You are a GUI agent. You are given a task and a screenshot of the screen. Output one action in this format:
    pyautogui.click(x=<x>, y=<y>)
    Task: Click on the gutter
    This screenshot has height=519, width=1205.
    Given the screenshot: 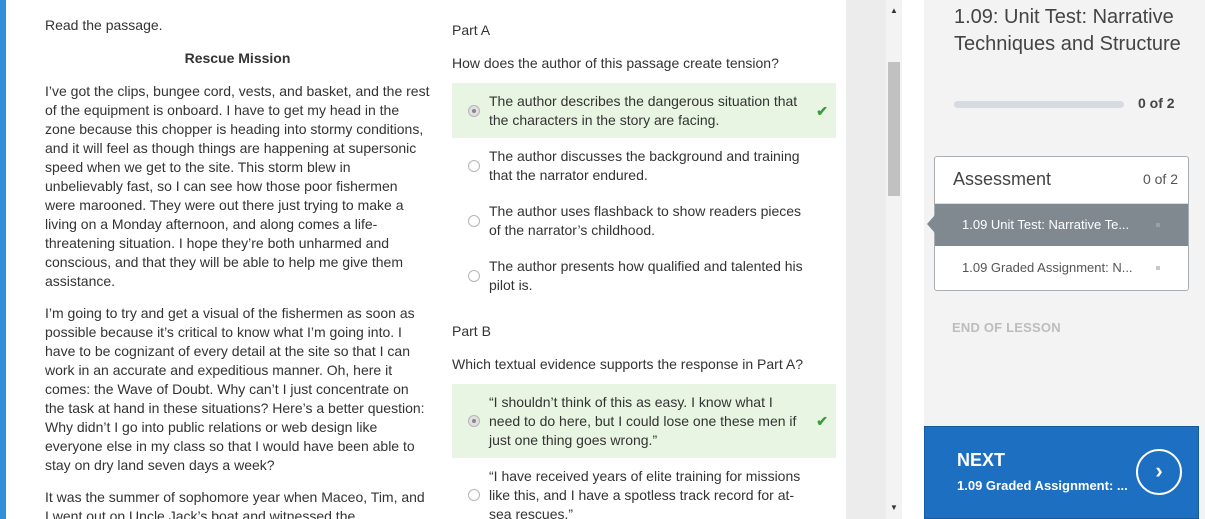 What is the action you would take?
    pyautogui.click(x=866, y=259)
    